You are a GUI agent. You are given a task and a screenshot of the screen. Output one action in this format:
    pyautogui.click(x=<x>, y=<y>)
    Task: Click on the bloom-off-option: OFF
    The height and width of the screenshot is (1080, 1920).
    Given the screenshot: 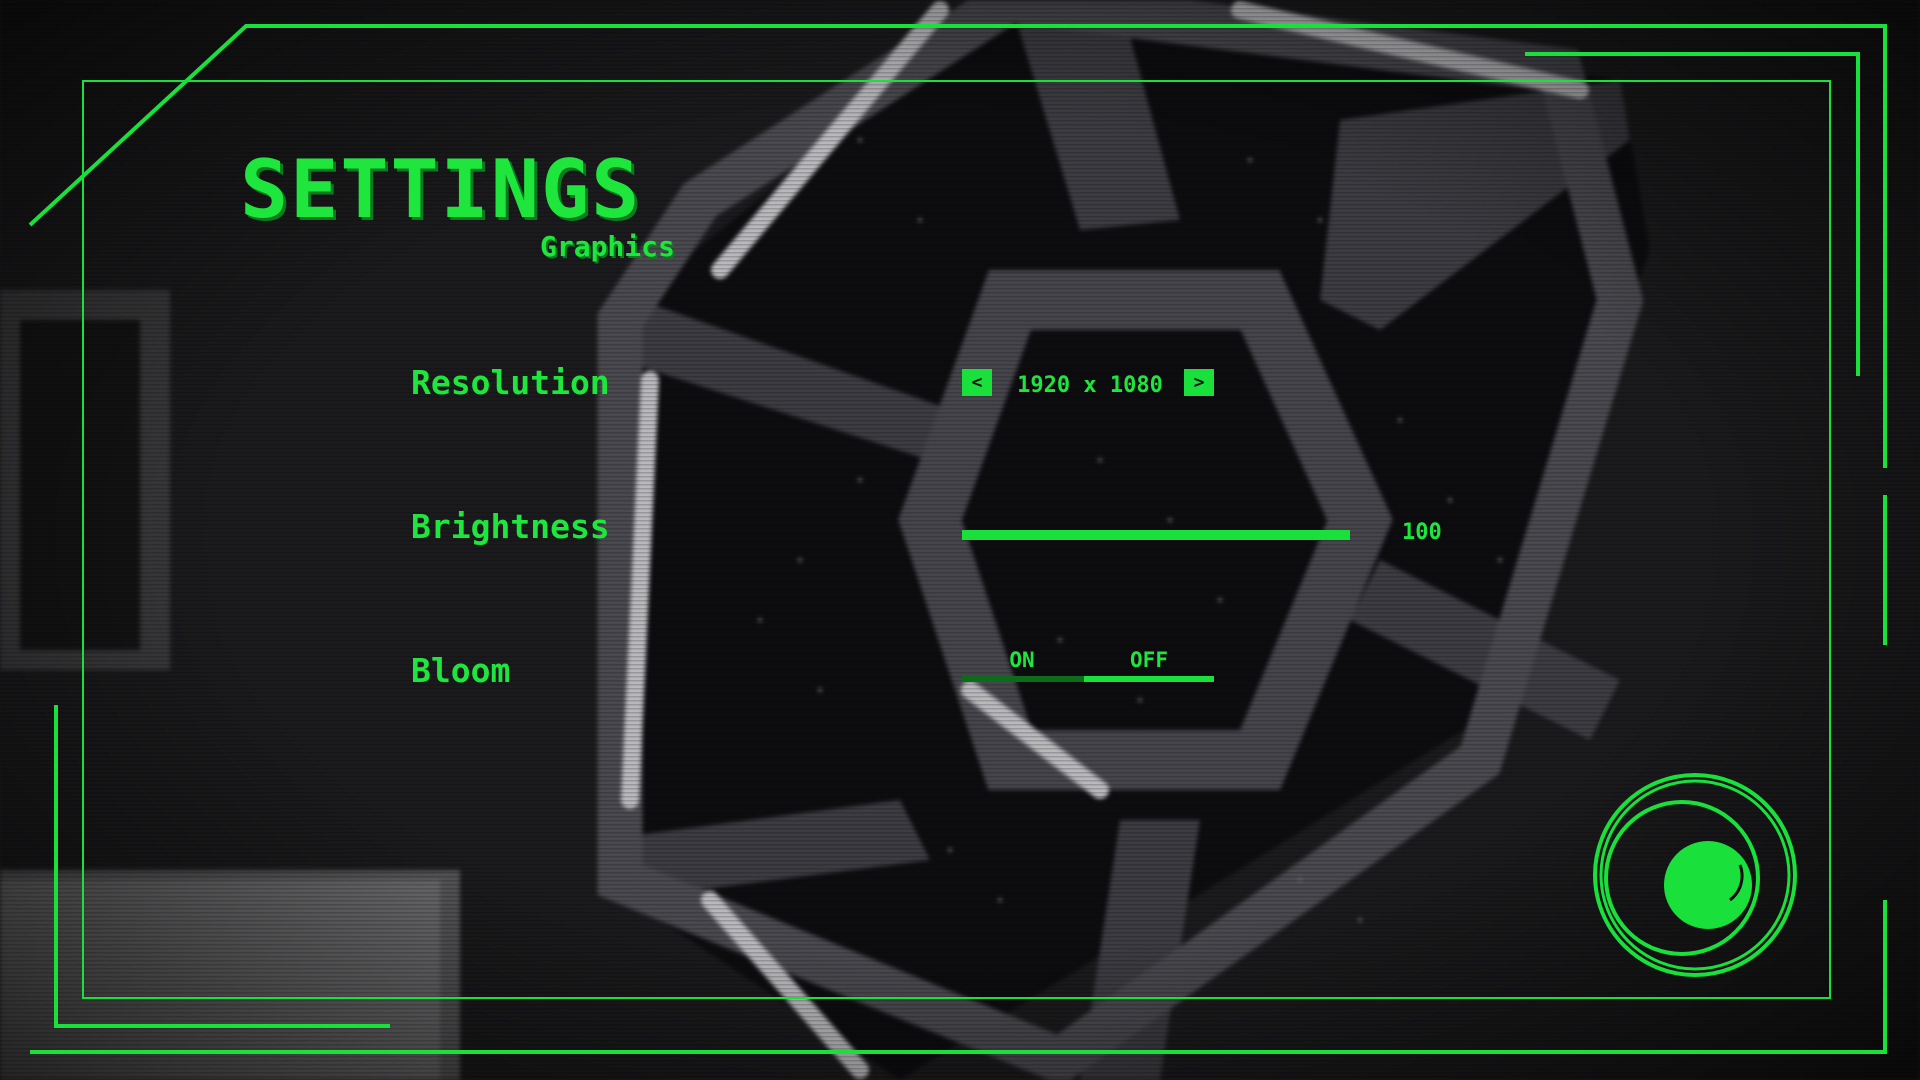 What is the action you would take?
    pyautogui.click(x=1149, y=660)
    